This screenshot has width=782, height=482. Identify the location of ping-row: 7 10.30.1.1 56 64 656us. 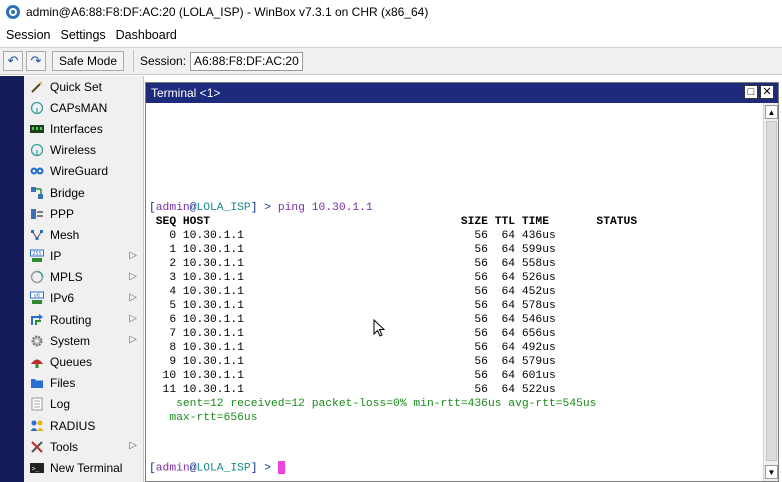
(352, 334).